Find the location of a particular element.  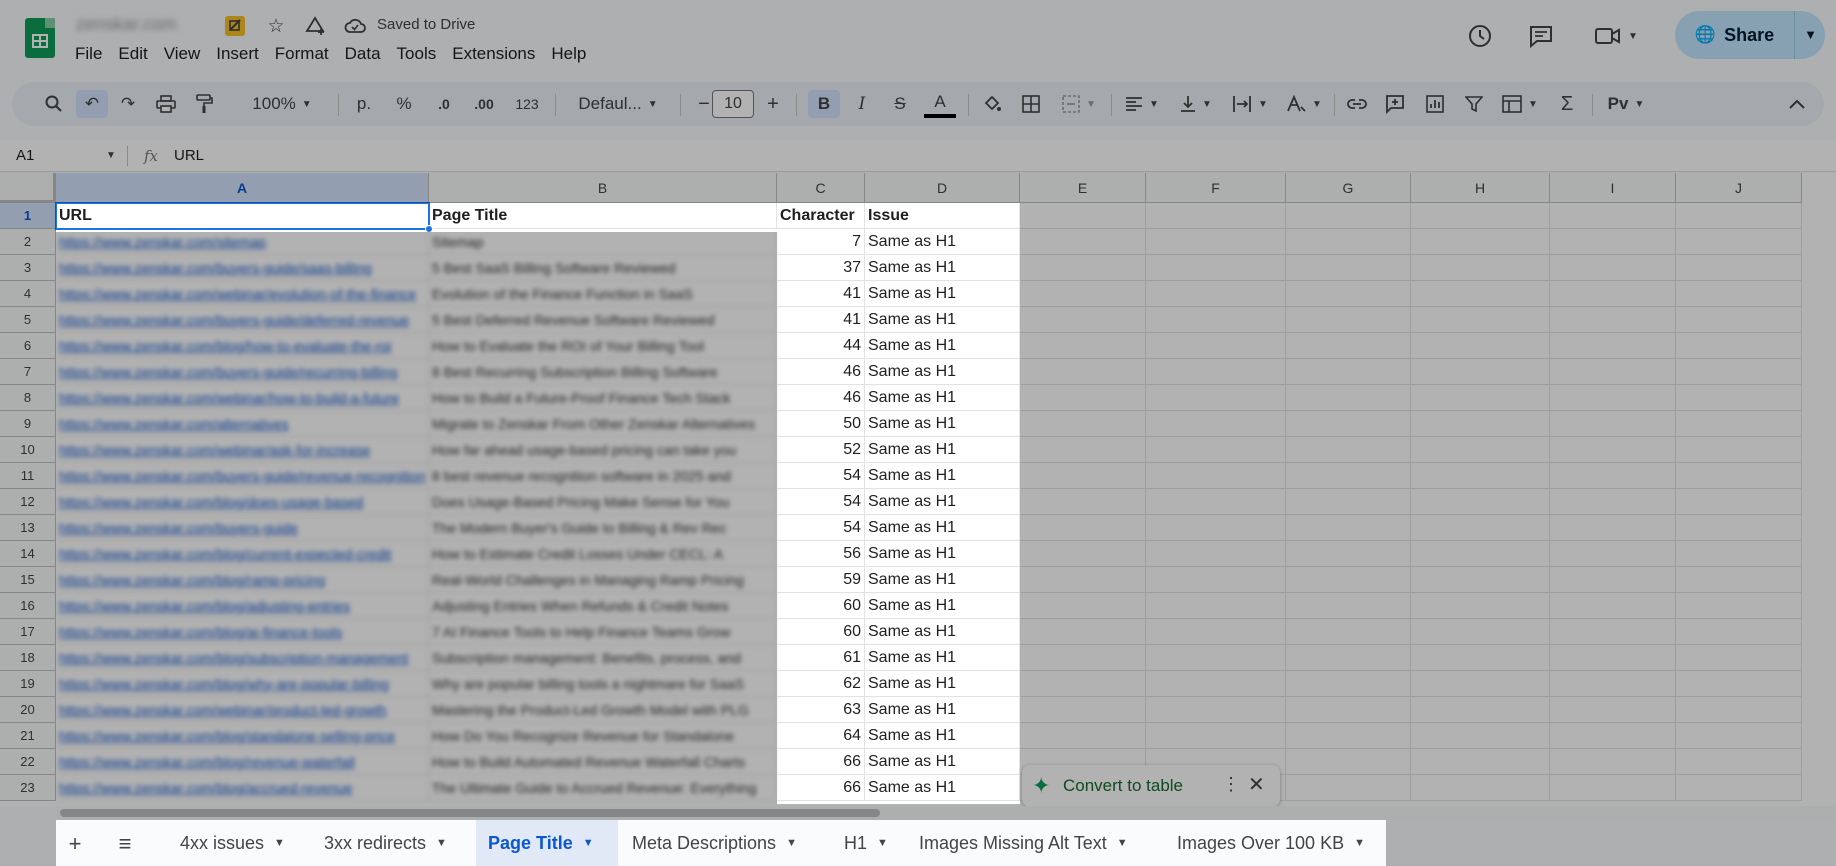

character-count-cell: 60 is located at coordinates (821, 606).